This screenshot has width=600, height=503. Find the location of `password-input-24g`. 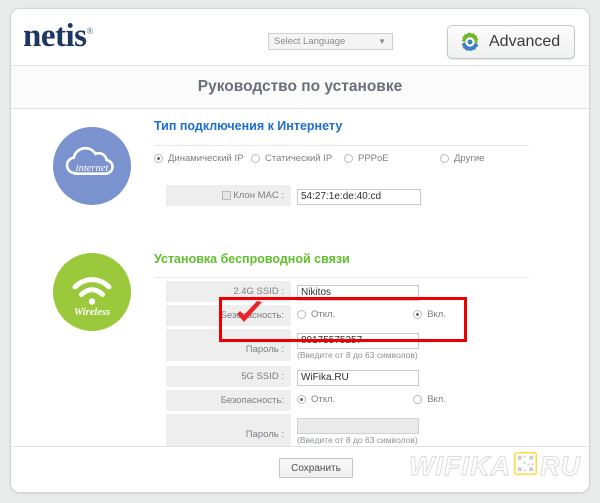

password-input-24g is located at coordinates (358, 340).